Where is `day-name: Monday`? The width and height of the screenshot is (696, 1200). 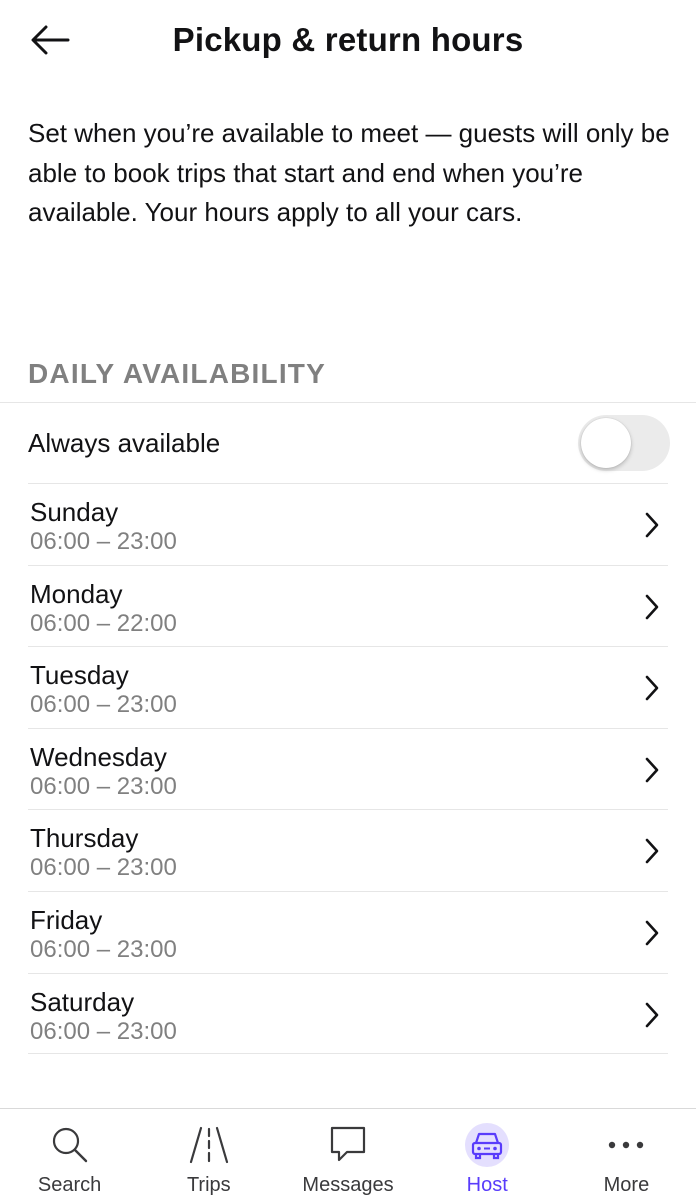
day-name: Monday is located at coordinates (76, 593).